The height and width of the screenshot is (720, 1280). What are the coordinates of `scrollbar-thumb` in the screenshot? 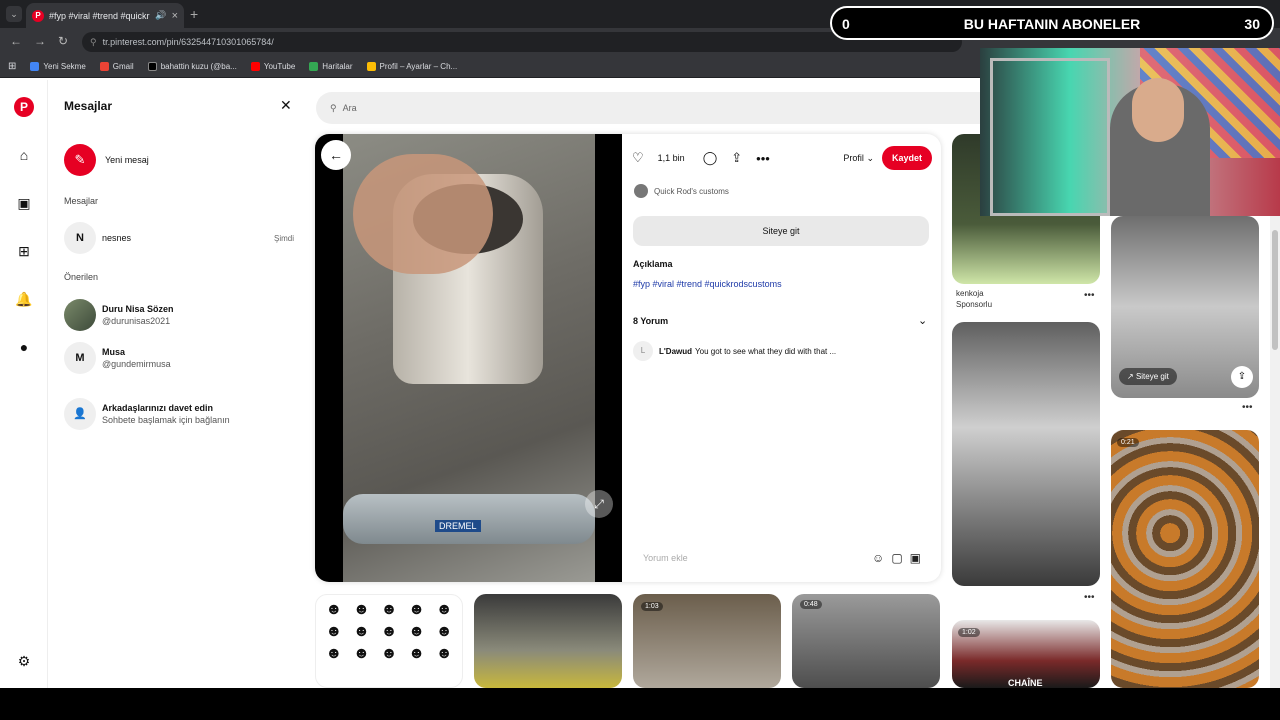 It's located at (1275, 290).